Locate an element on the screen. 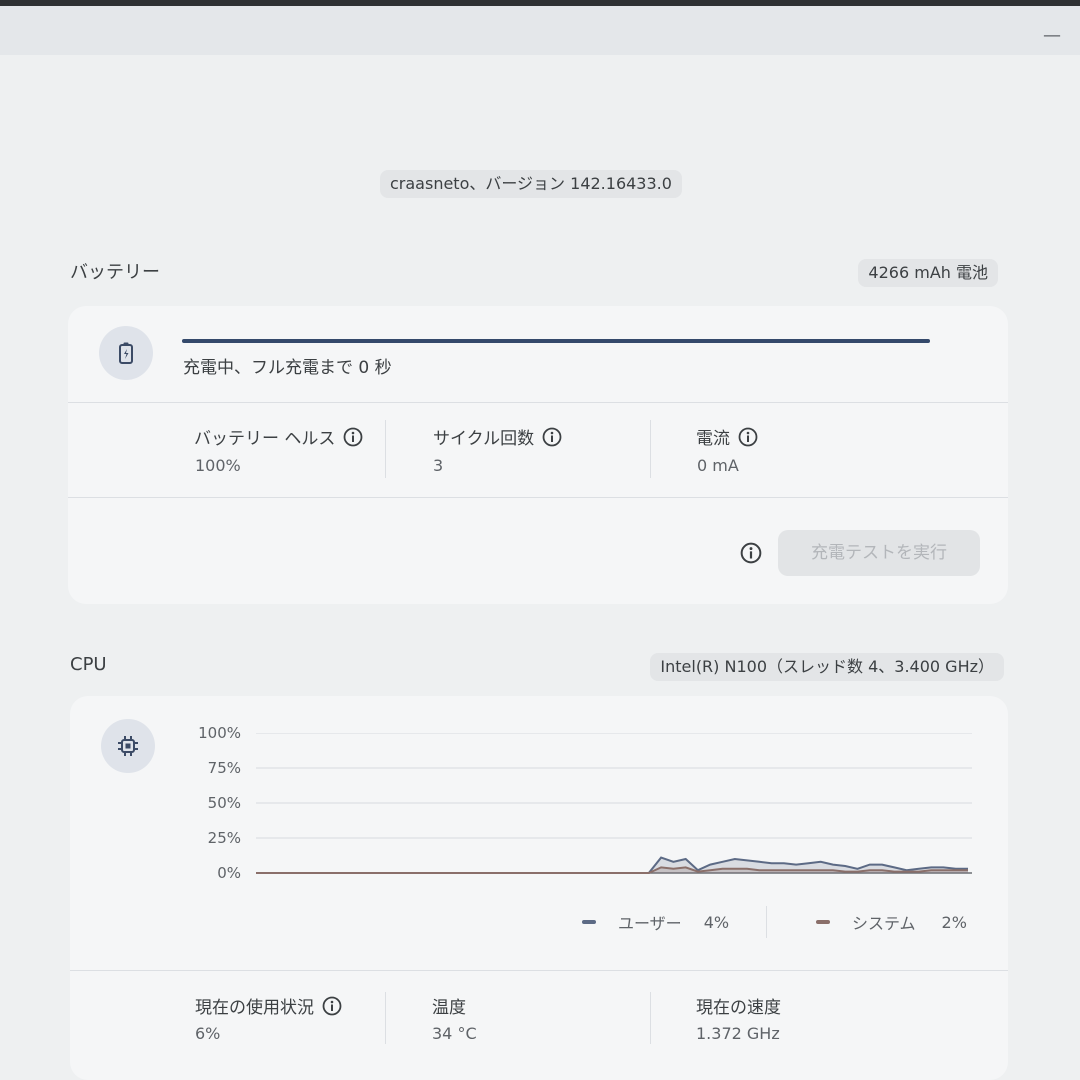  battery-icon is located at coordinates (126, 353).